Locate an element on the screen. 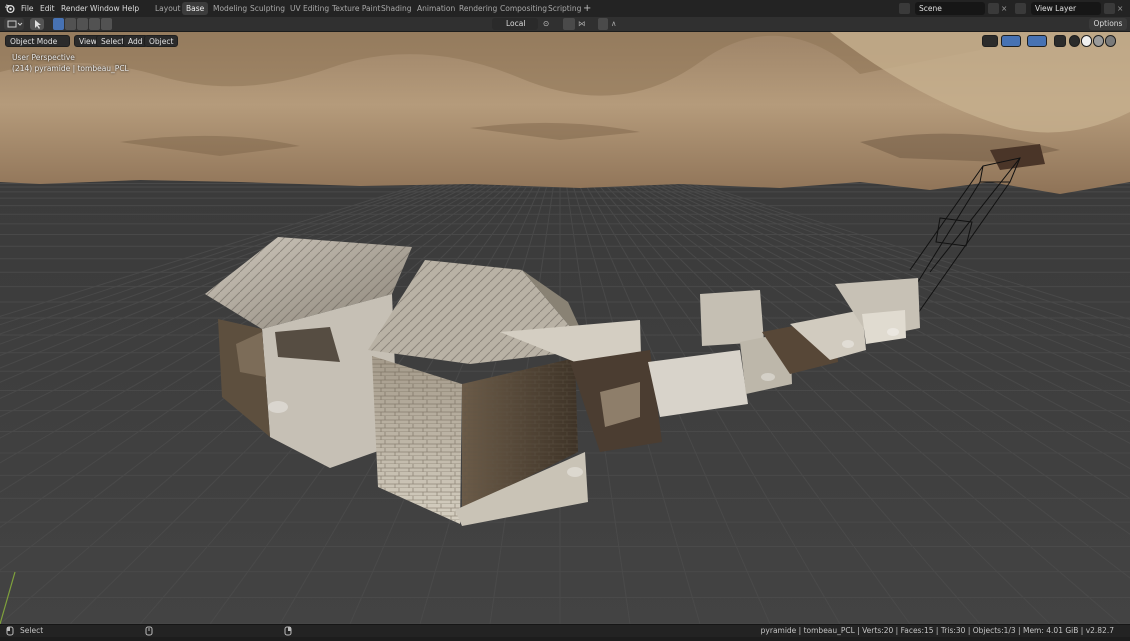  mouse-right-icon is located at coordinates (289, 631).